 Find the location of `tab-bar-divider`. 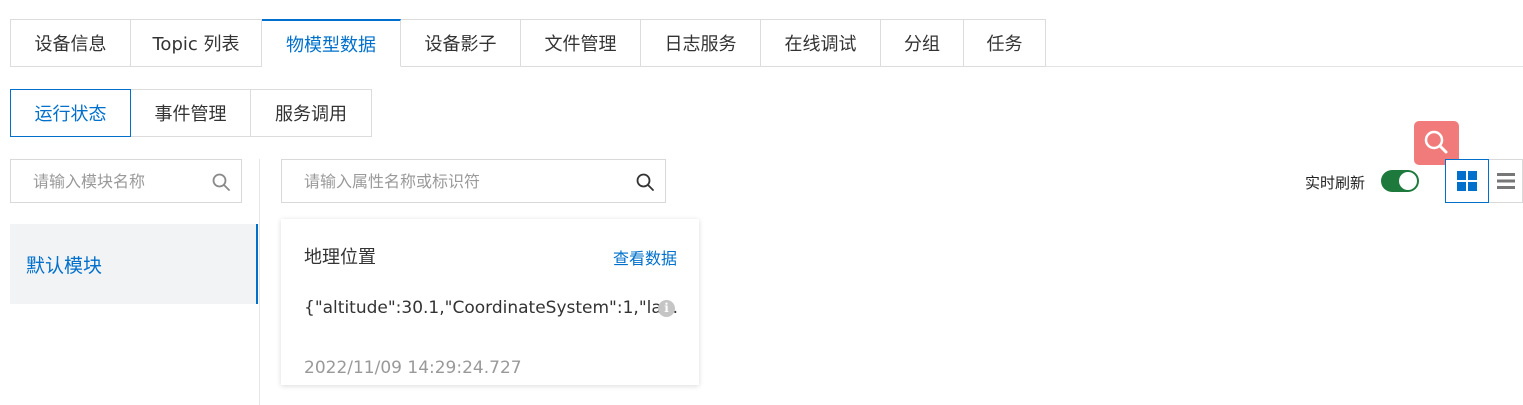

tab-bar-divider is located at coordinates (1284, 66).